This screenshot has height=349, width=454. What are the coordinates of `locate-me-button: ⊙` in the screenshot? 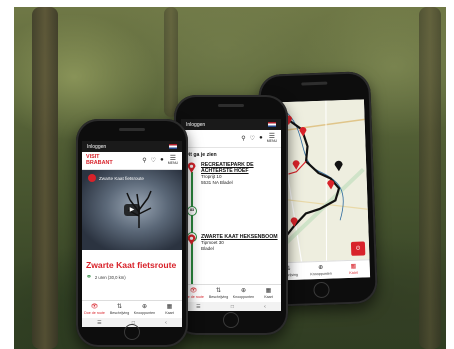 It's located at (358, 248).